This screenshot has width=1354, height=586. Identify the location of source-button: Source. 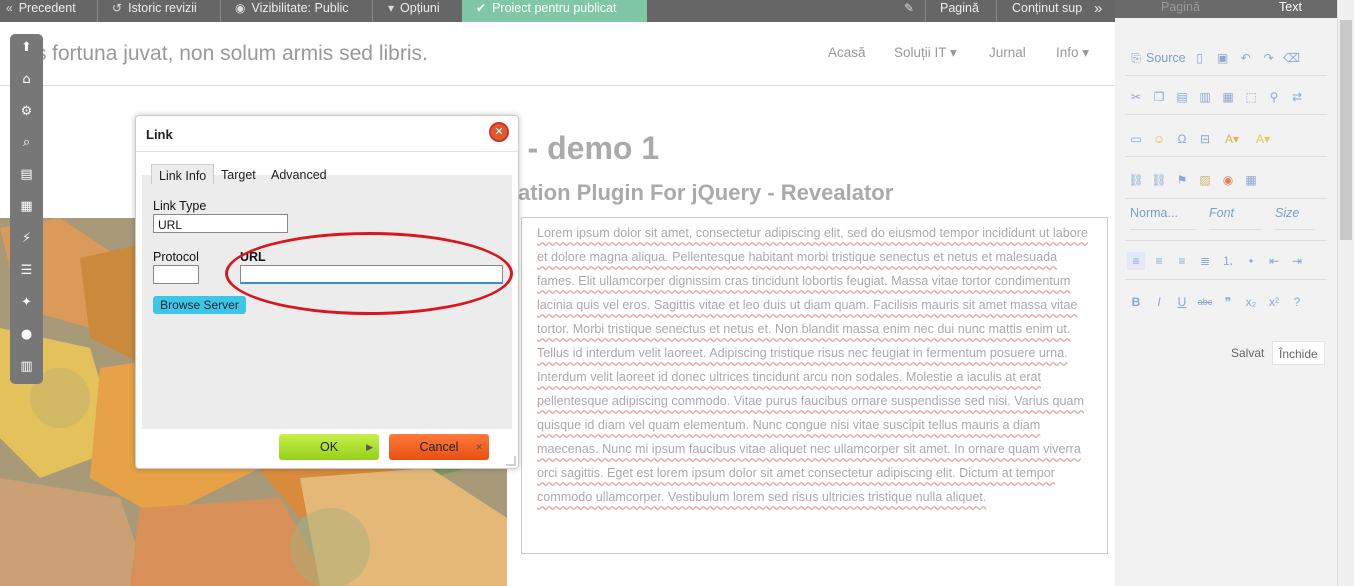
(1166, 58).